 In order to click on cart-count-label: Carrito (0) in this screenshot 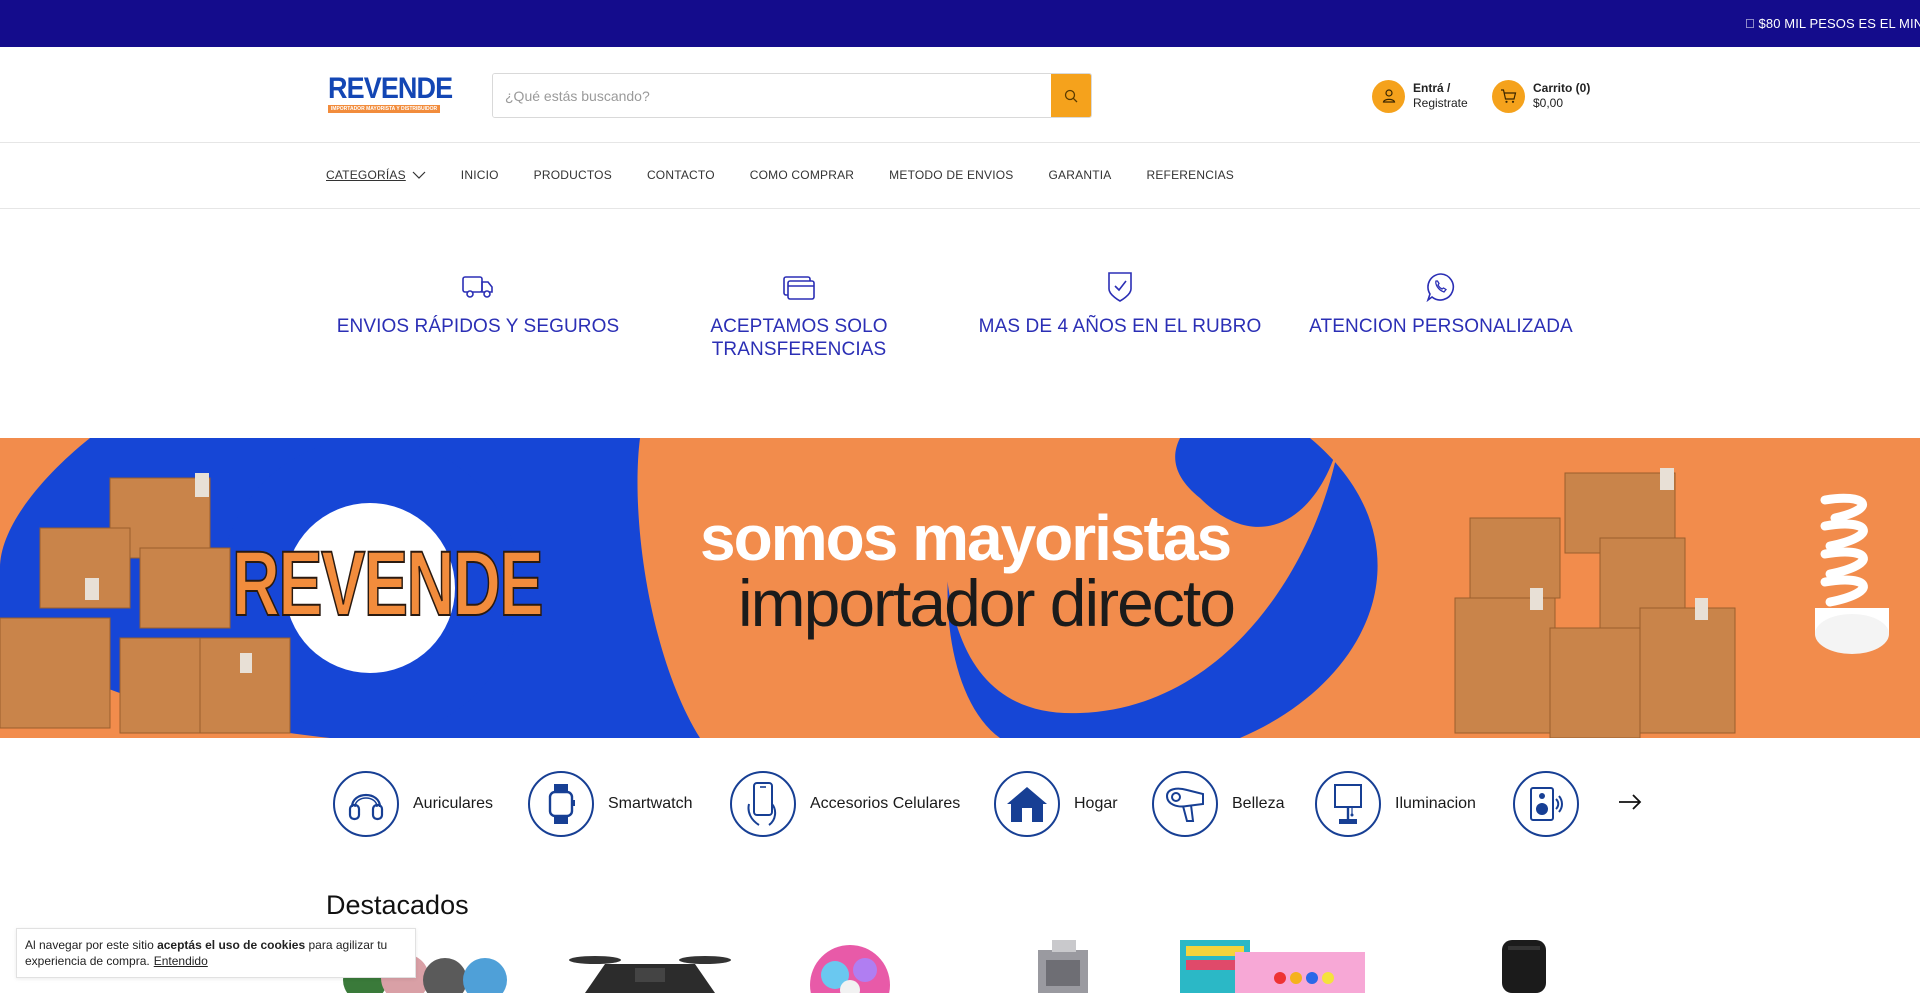, I will do `click(1562, 88)`.